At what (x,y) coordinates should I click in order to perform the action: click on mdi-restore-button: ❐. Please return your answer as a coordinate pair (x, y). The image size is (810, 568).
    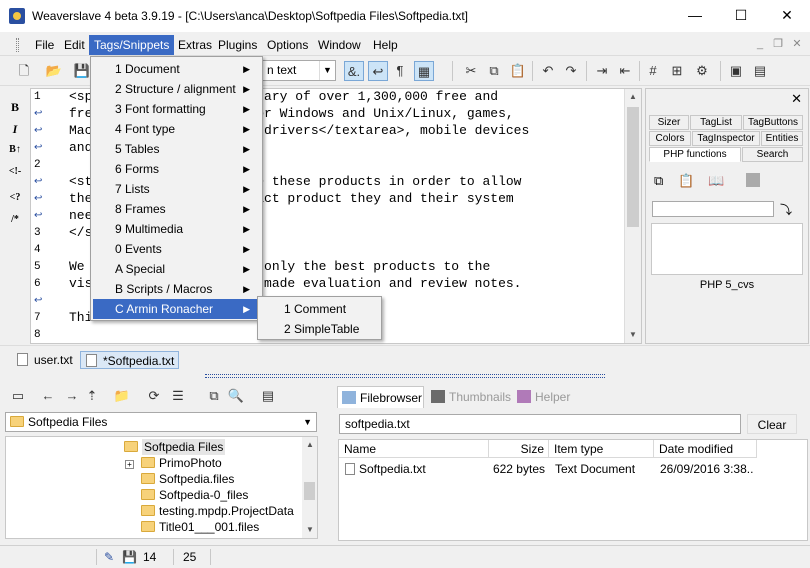
    Looking at the image, I should click on (778, 44).